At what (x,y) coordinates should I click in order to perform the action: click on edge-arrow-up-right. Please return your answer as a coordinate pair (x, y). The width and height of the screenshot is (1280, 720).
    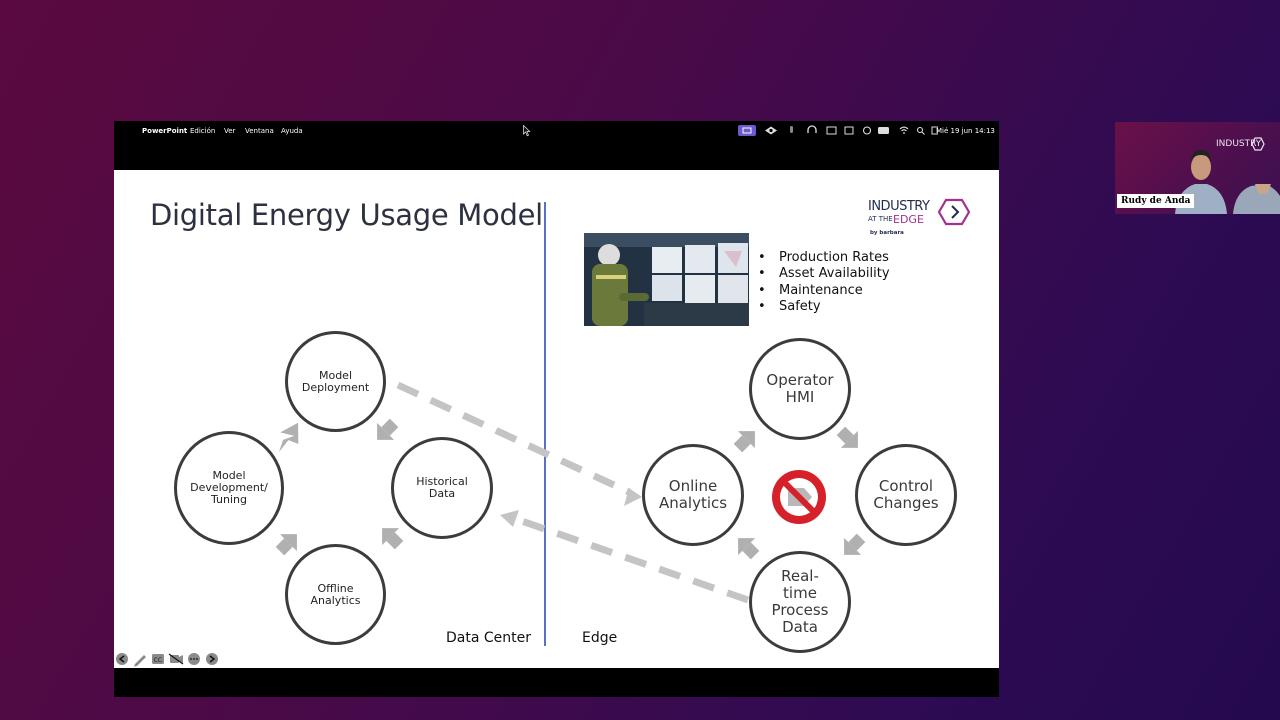
    Looking at the image, I should click on (744, 442).